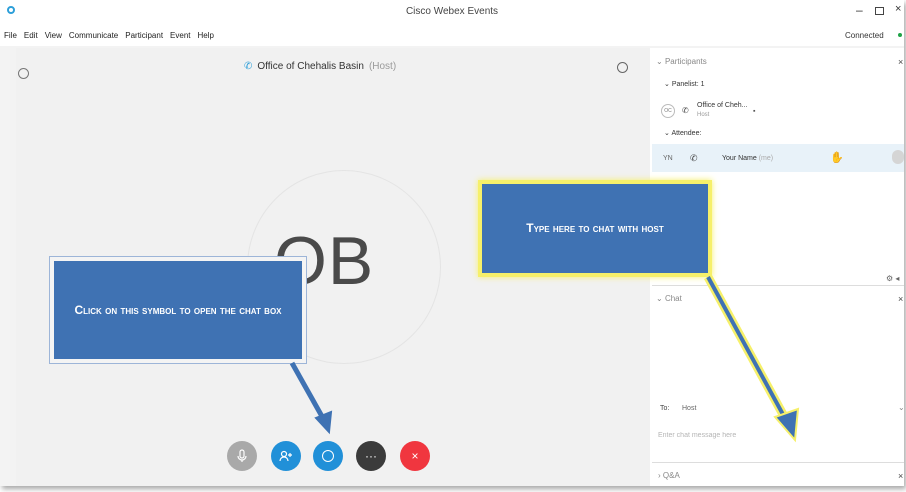  I want to click on chat-bubble-icon, so click(328, 456).